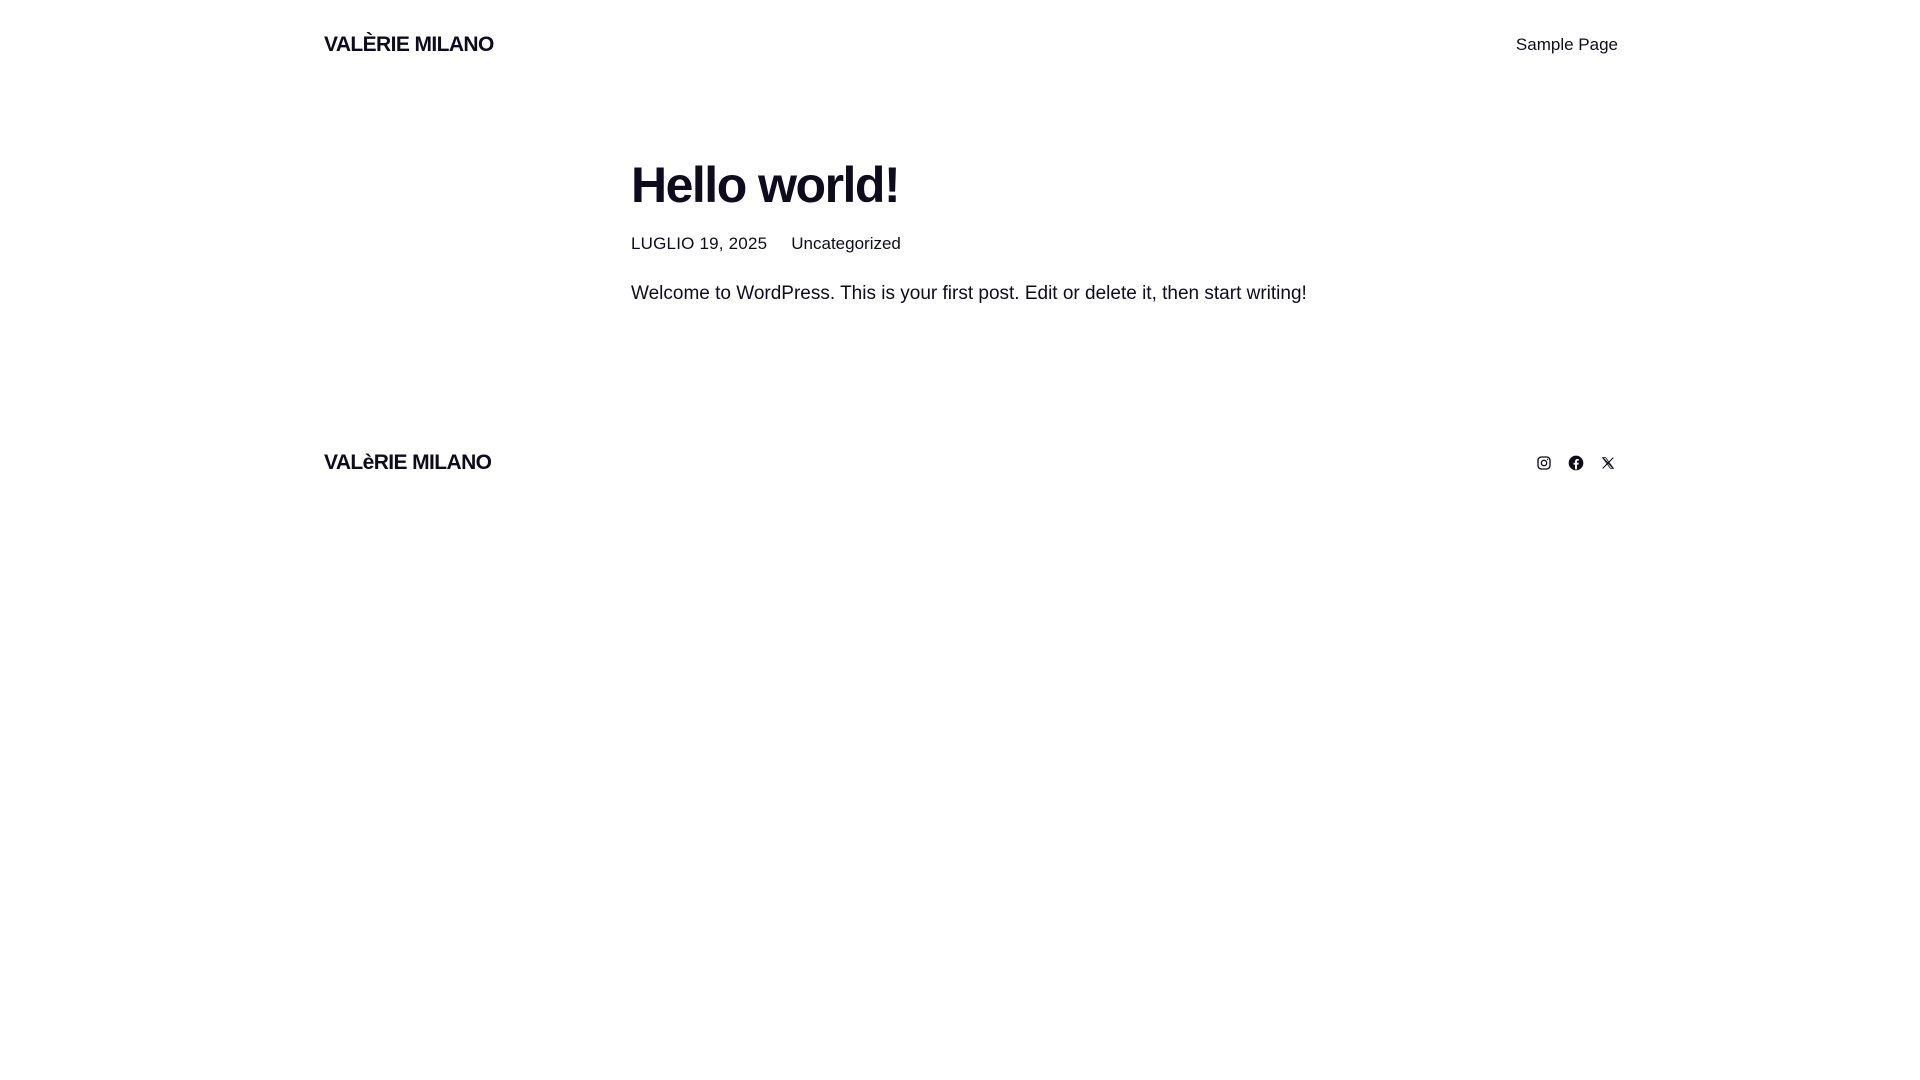  What do you see at coordinates (766, 185) in the screenshot?
I see `post-title: Hello world!` at bounding box center [766, 185].